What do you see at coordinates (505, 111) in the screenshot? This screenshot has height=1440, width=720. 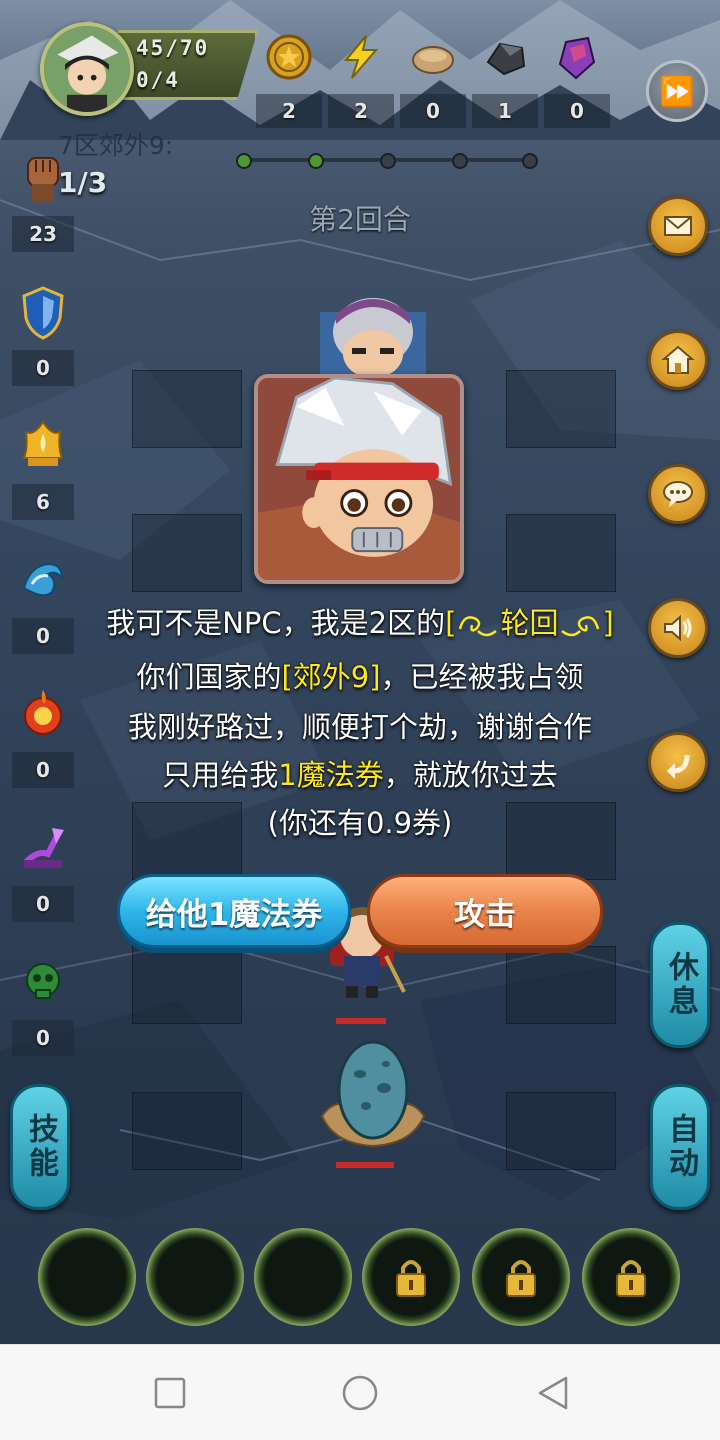 I see `resource-iron-count: 1` at bounding box center [505, 111].